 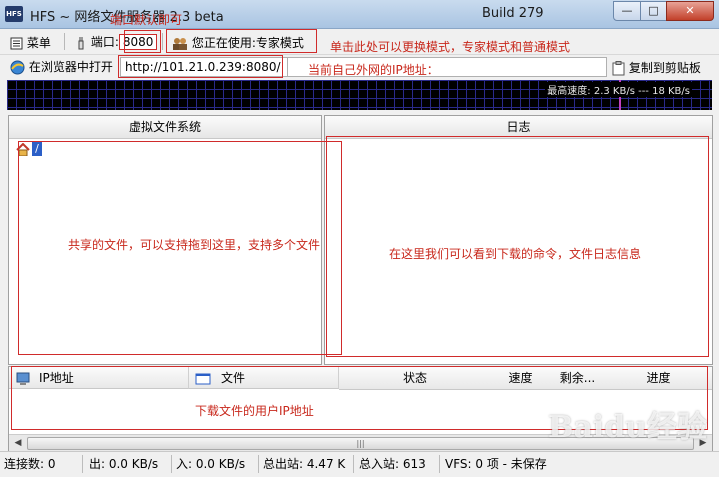 I want to click on hfs-app-icon: HFS, so click(x=14, y=14).